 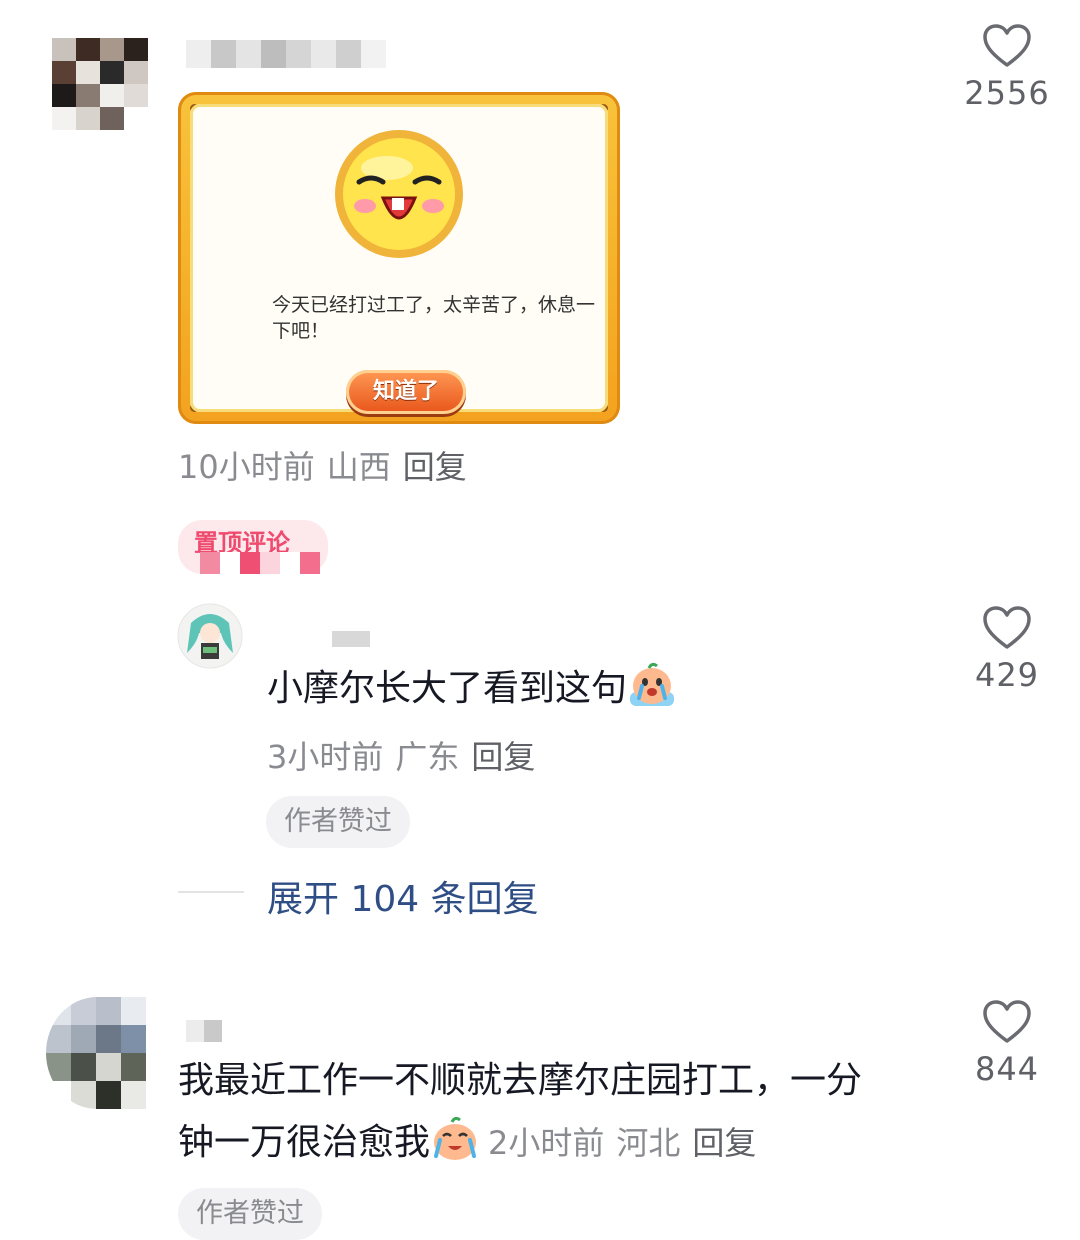 What do you see at coordinates (406, 392) in the screenshot?
I see `ok-button: 知道了` at bounding box center [406, 392].